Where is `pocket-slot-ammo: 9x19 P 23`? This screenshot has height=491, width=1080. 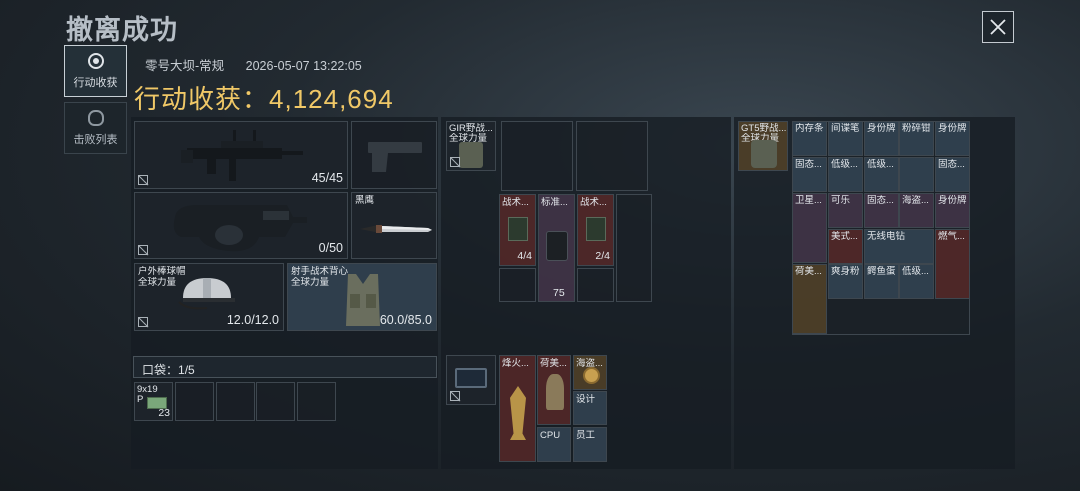 pocket-slot-ammo: 9x19 P 23 is located at coordinates (153, 401).